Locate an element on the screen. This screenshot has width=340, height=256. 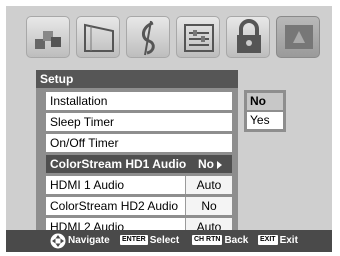
menu-item-hdmi1-audio: HDMI 1 Audio Auto is located at coordinates (139, 185).